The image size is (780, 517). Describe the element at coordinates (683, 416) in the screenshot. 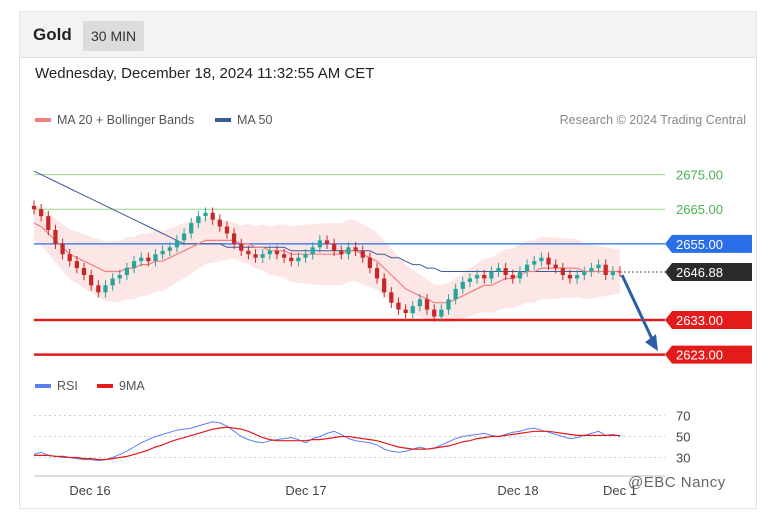

I see `rsi-tick-70: 70` at that location.